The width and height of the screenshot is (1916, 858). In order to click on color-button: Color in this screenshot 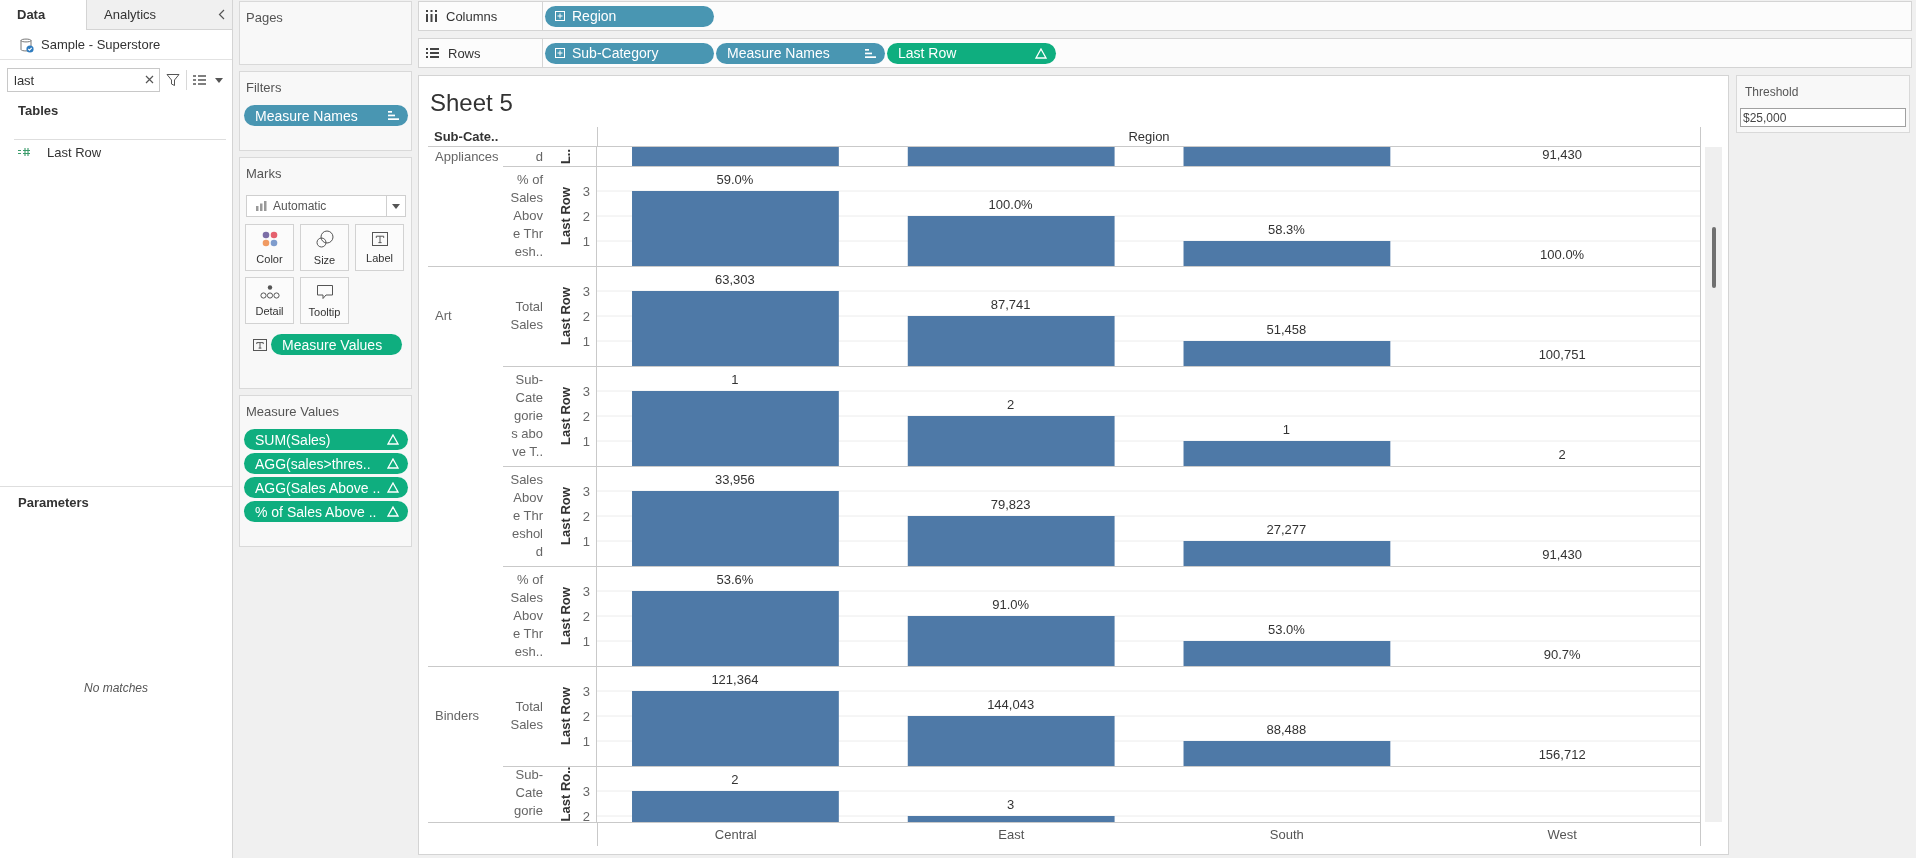, I will do `click(269, 247)`.